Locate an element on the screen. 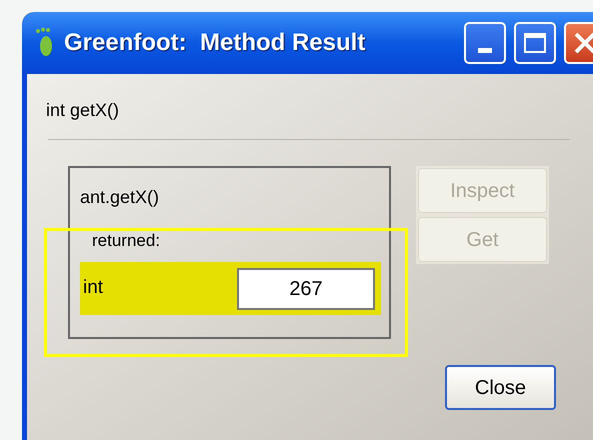  method-call: ant.getX() is located at coordinates (120, 197).